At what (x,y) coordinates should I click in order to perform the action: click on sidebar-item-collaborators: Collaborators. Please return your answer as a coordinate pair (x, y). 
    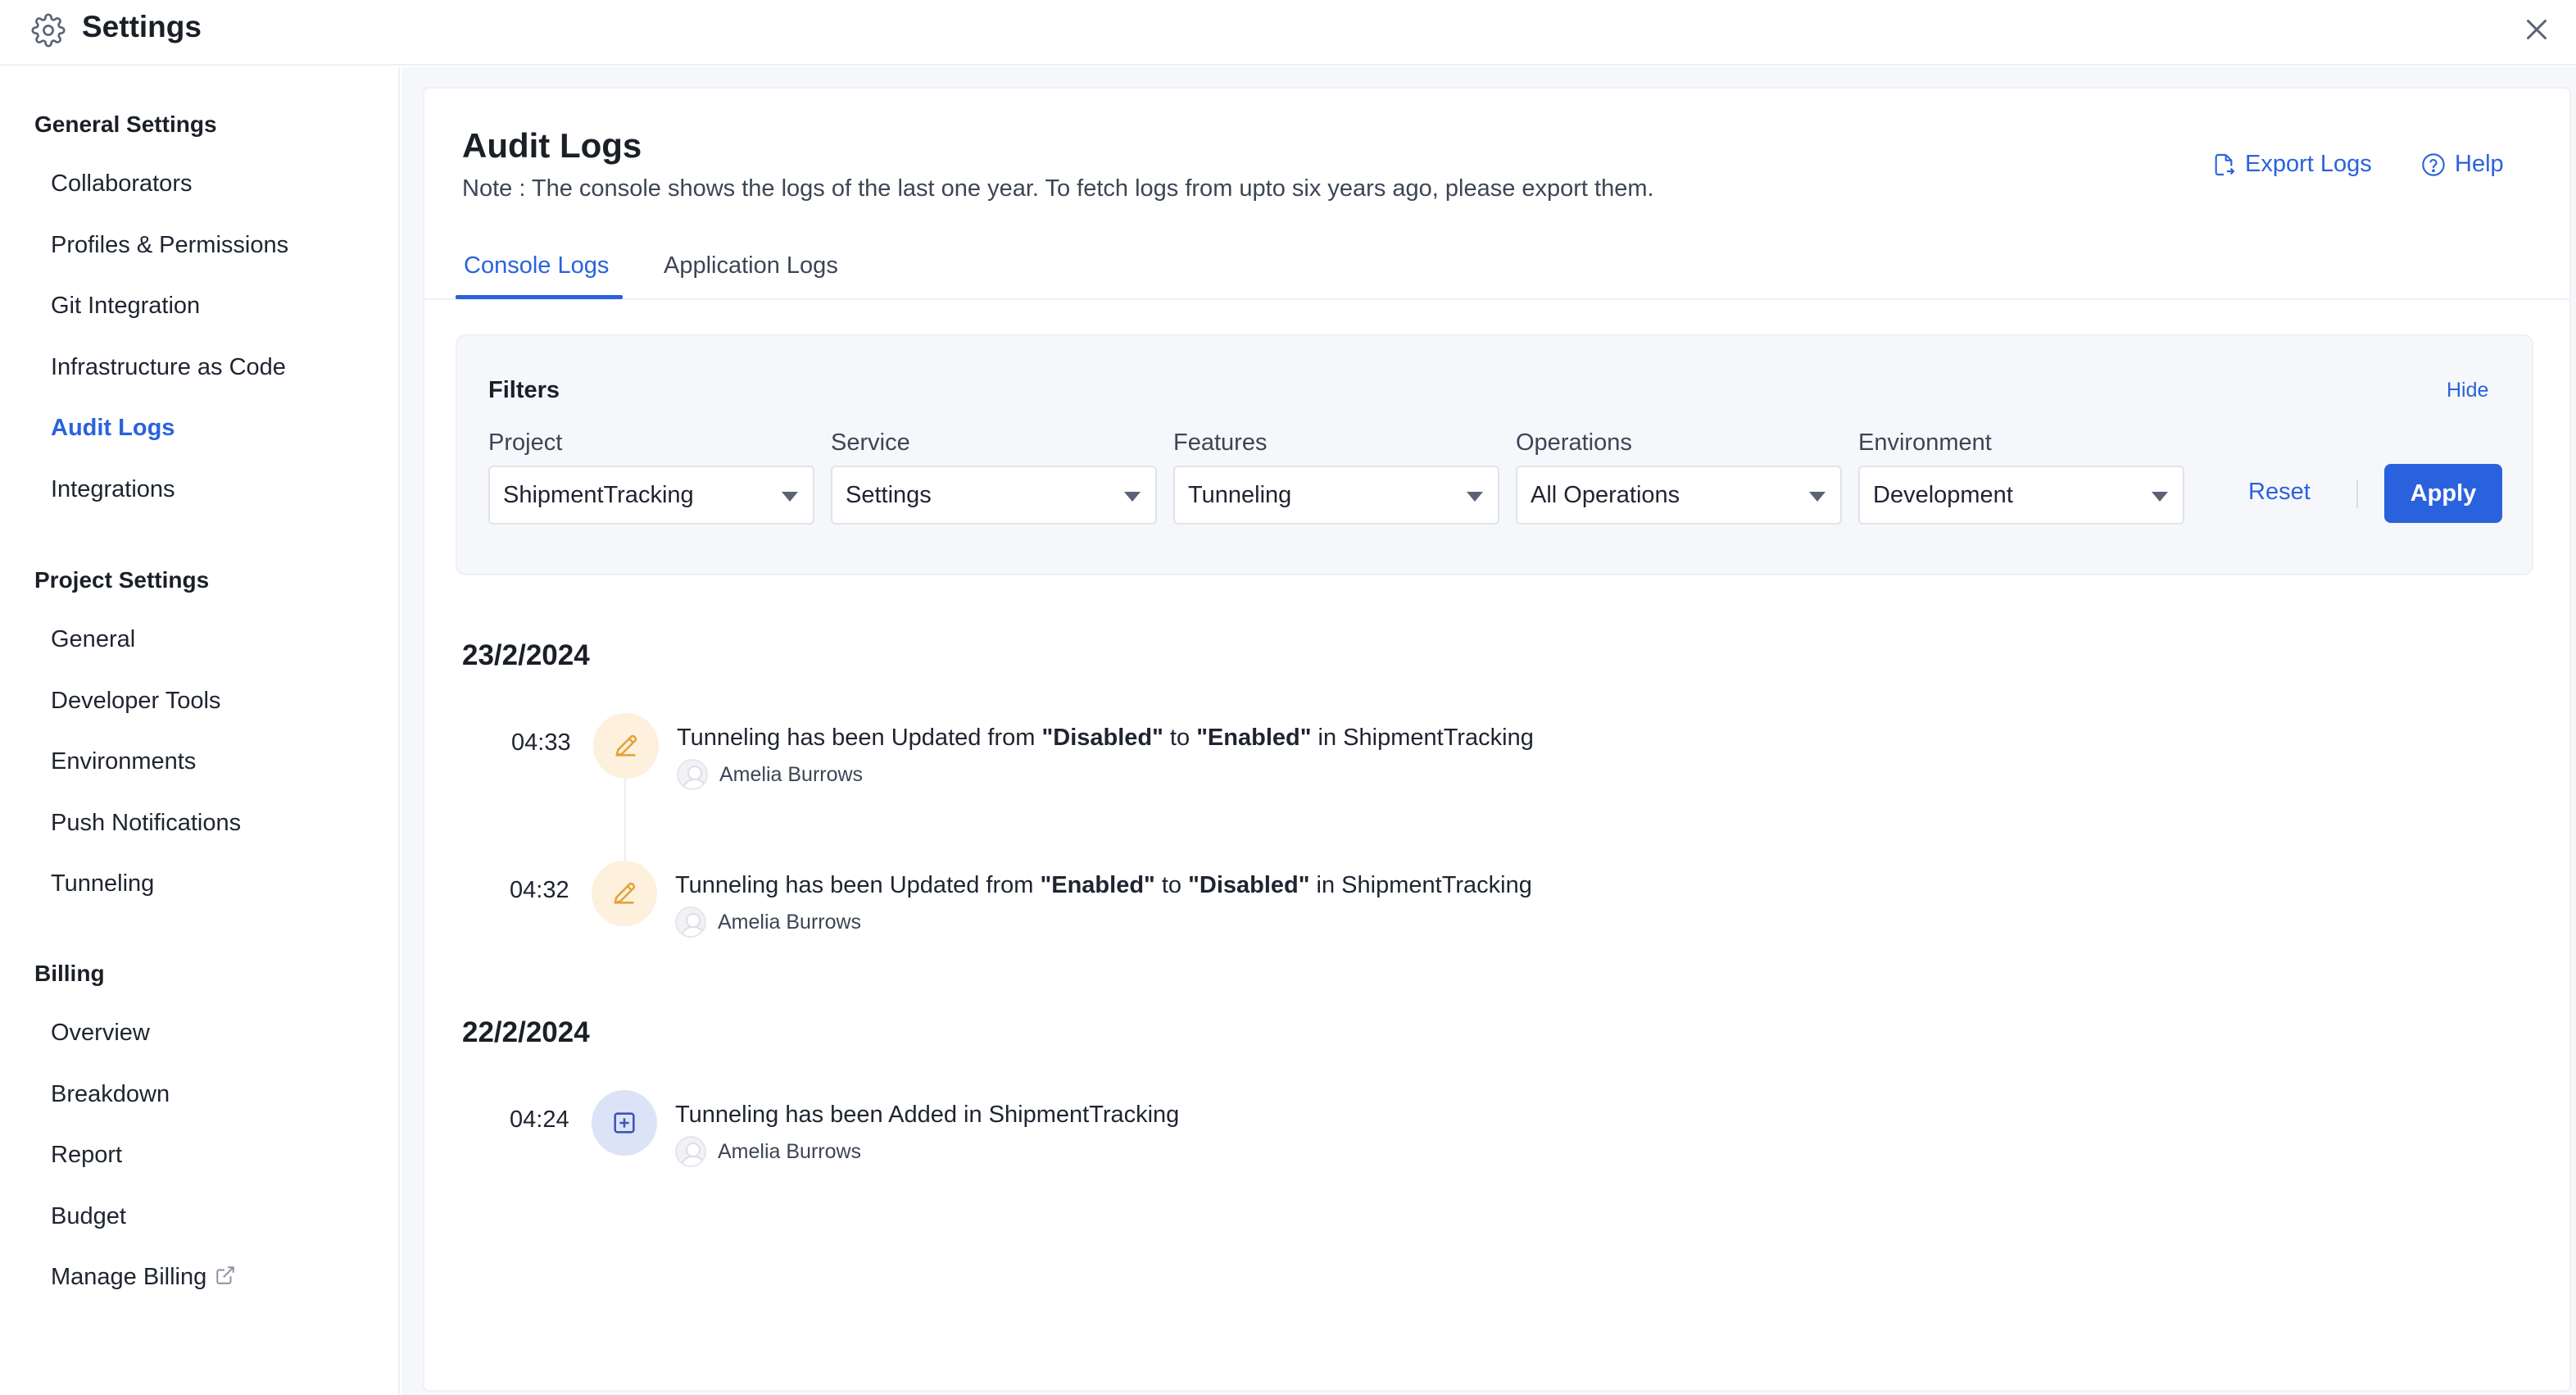
    Looking at the image, I should click on (121, 184).